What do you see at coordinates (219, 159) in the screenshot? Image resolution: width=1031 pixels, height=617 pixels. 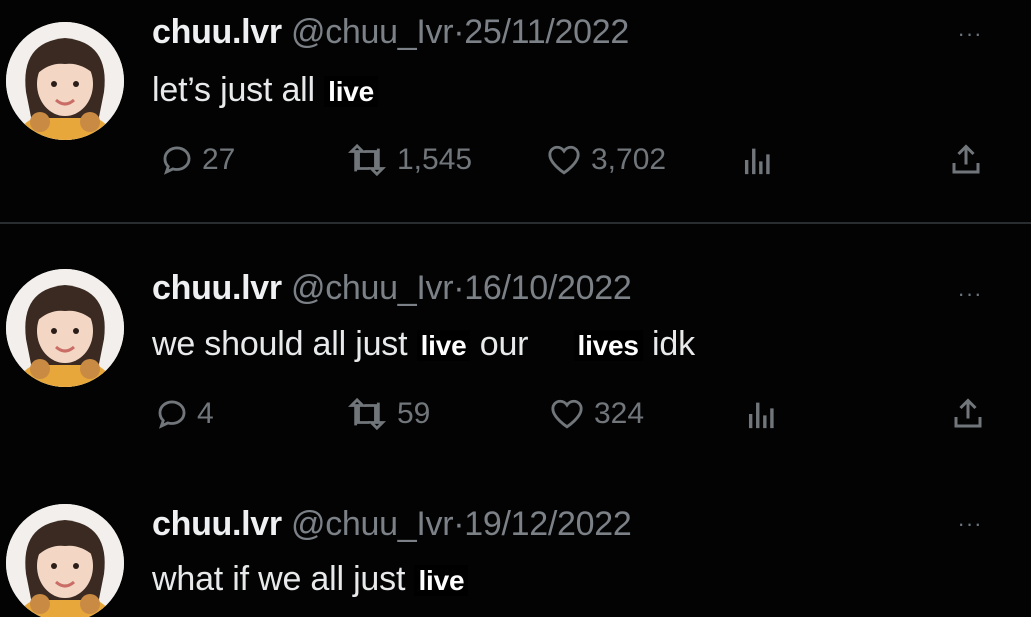 I see `reply-count: 27` at bounding box center [219, 159].